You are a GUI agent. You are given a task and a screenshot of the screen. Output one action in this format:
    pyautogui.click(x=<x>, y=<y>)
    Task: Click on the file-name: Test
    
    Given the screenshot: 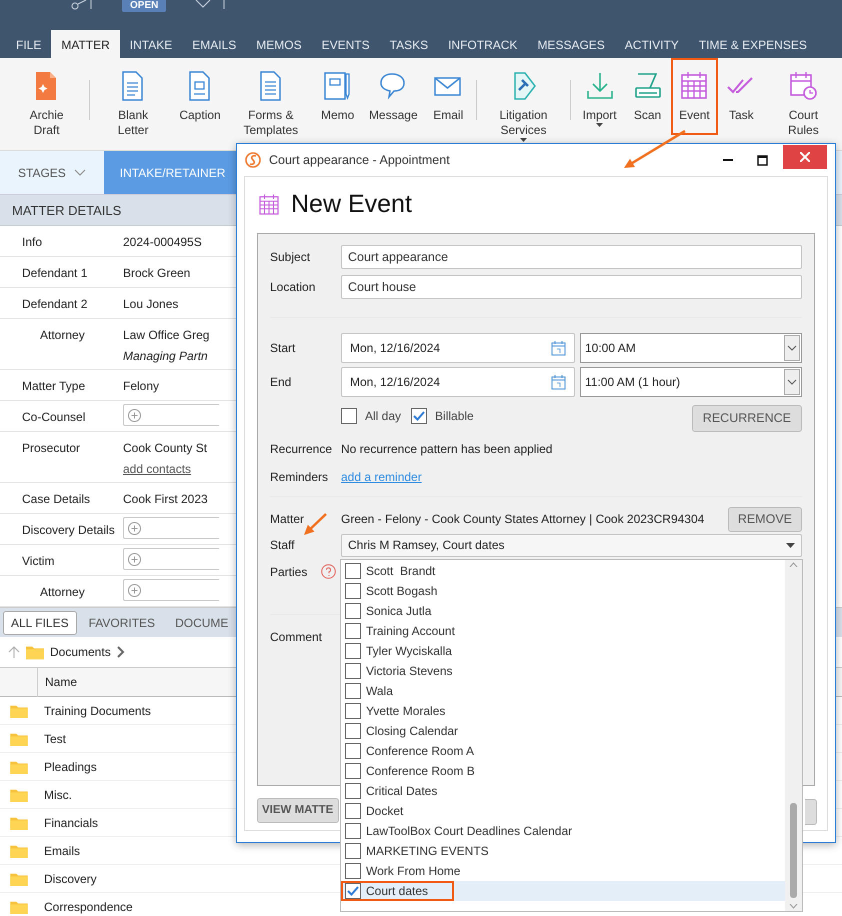 What is the action you would take?
    pyautogui.click(x=55, y=739)
    